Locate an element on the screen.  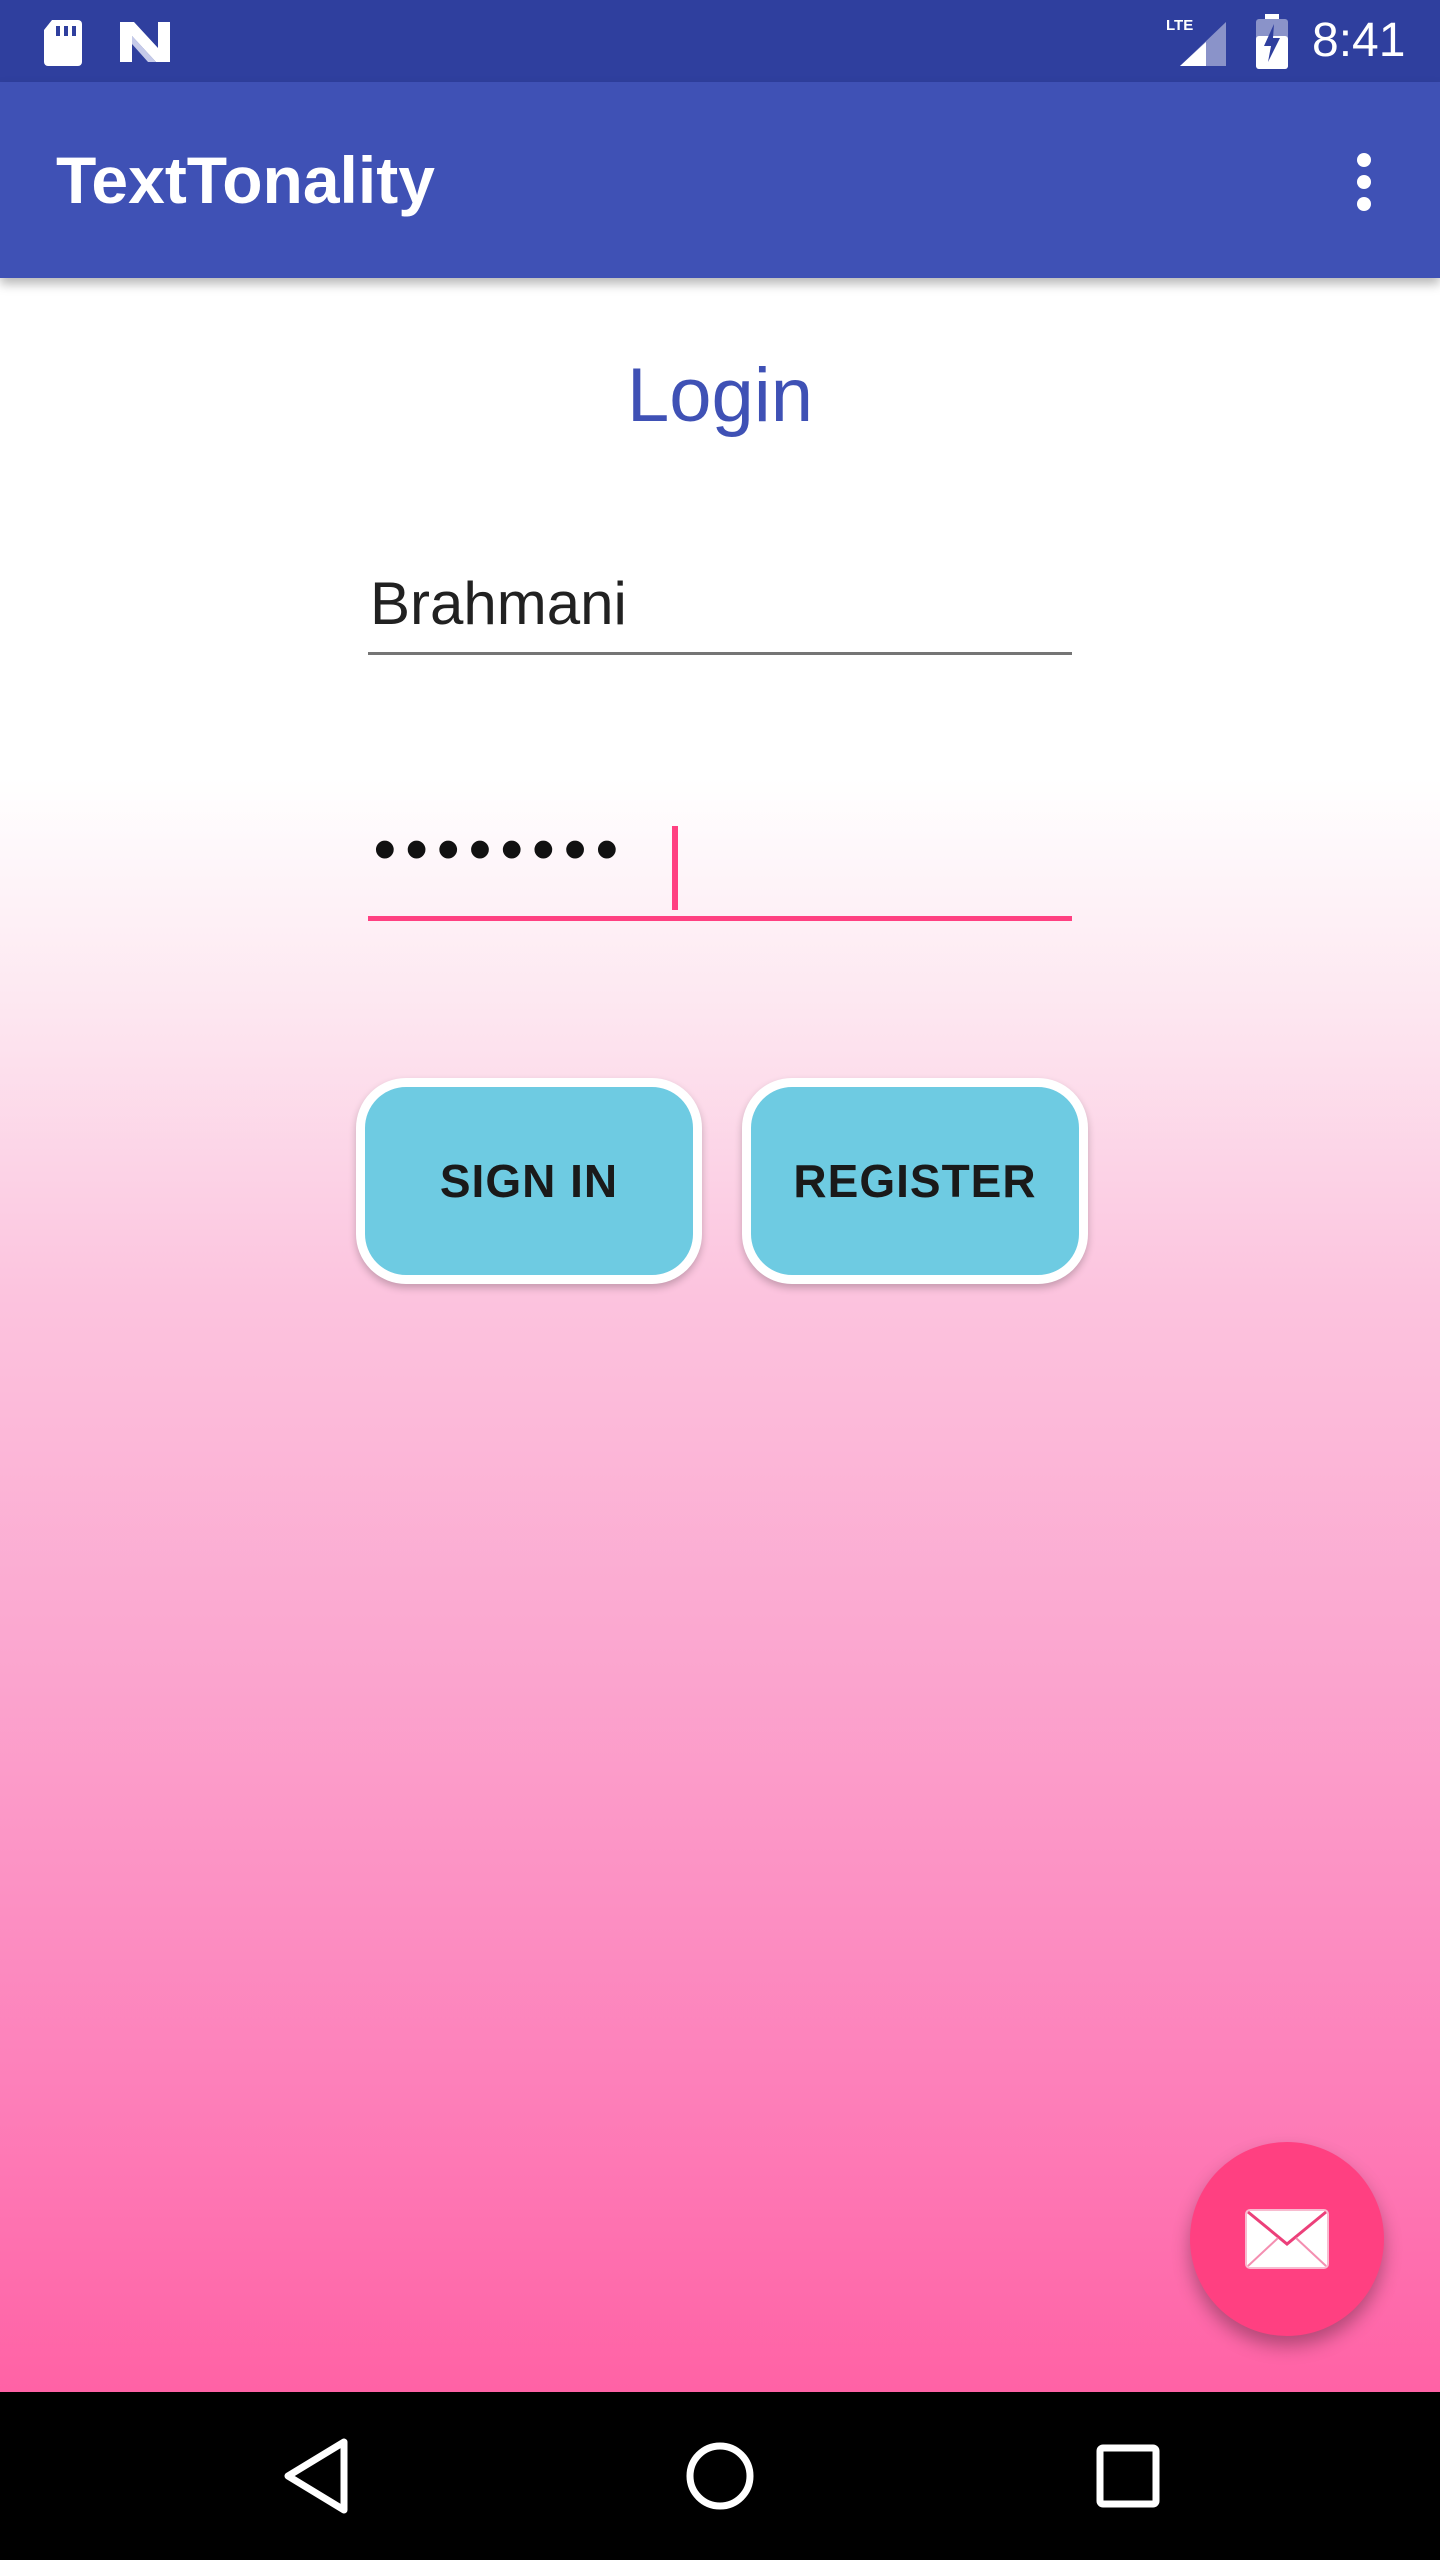
svg-text: LTE is located at coordinates (1179, 25).